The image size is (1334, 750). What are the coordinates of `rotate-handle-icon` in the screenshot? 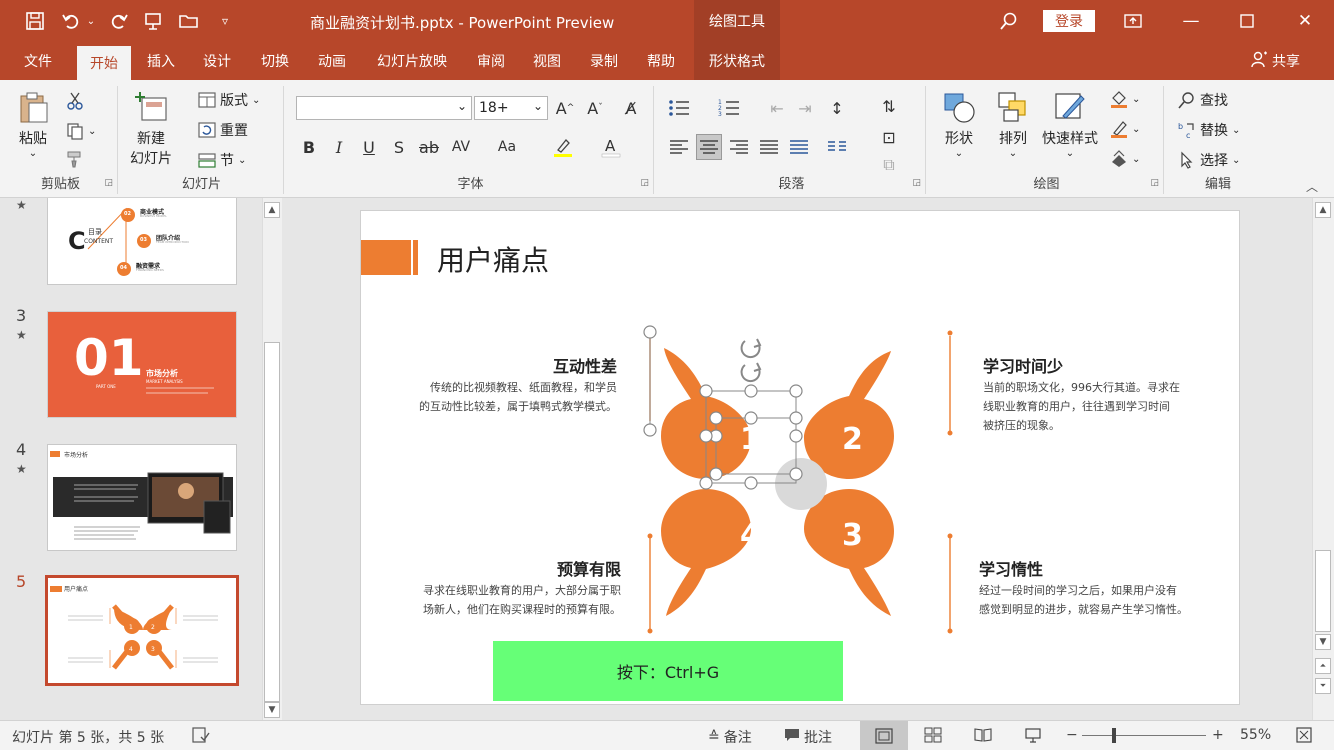 It's located at (751, 360).